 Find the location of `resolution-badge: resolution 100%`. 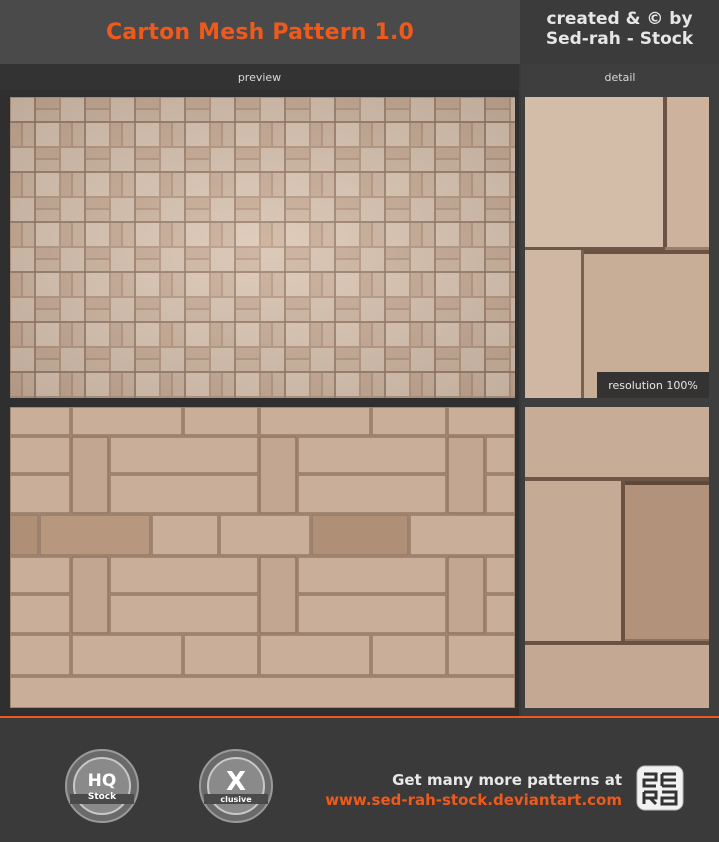

resolution-badge: resolution 100% is located at coordinates (653, 385).